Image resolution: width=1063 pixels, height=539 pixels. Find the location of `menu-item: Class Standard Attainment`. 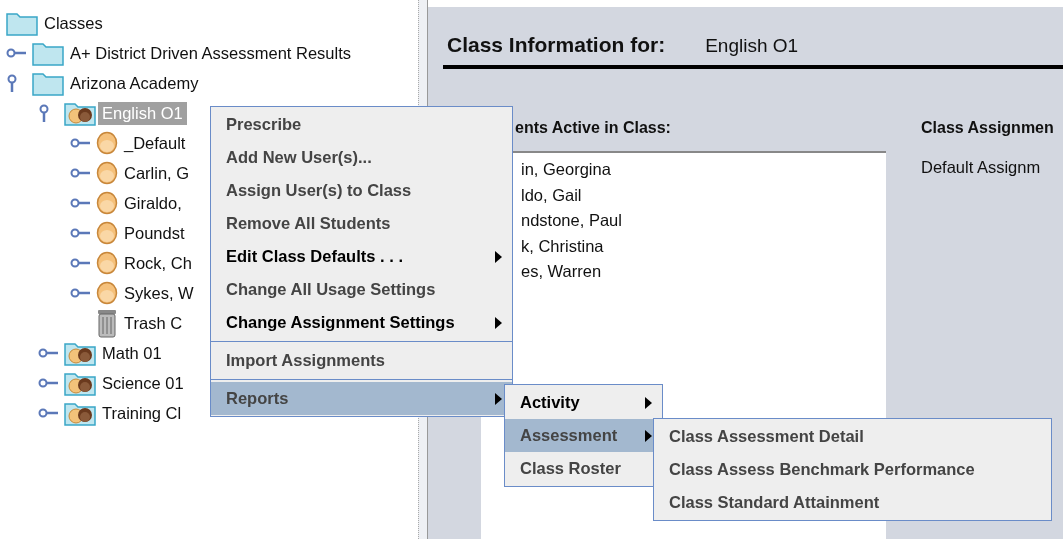

menu-item: Class Standard Attainment is located at coordinates (852, 502).